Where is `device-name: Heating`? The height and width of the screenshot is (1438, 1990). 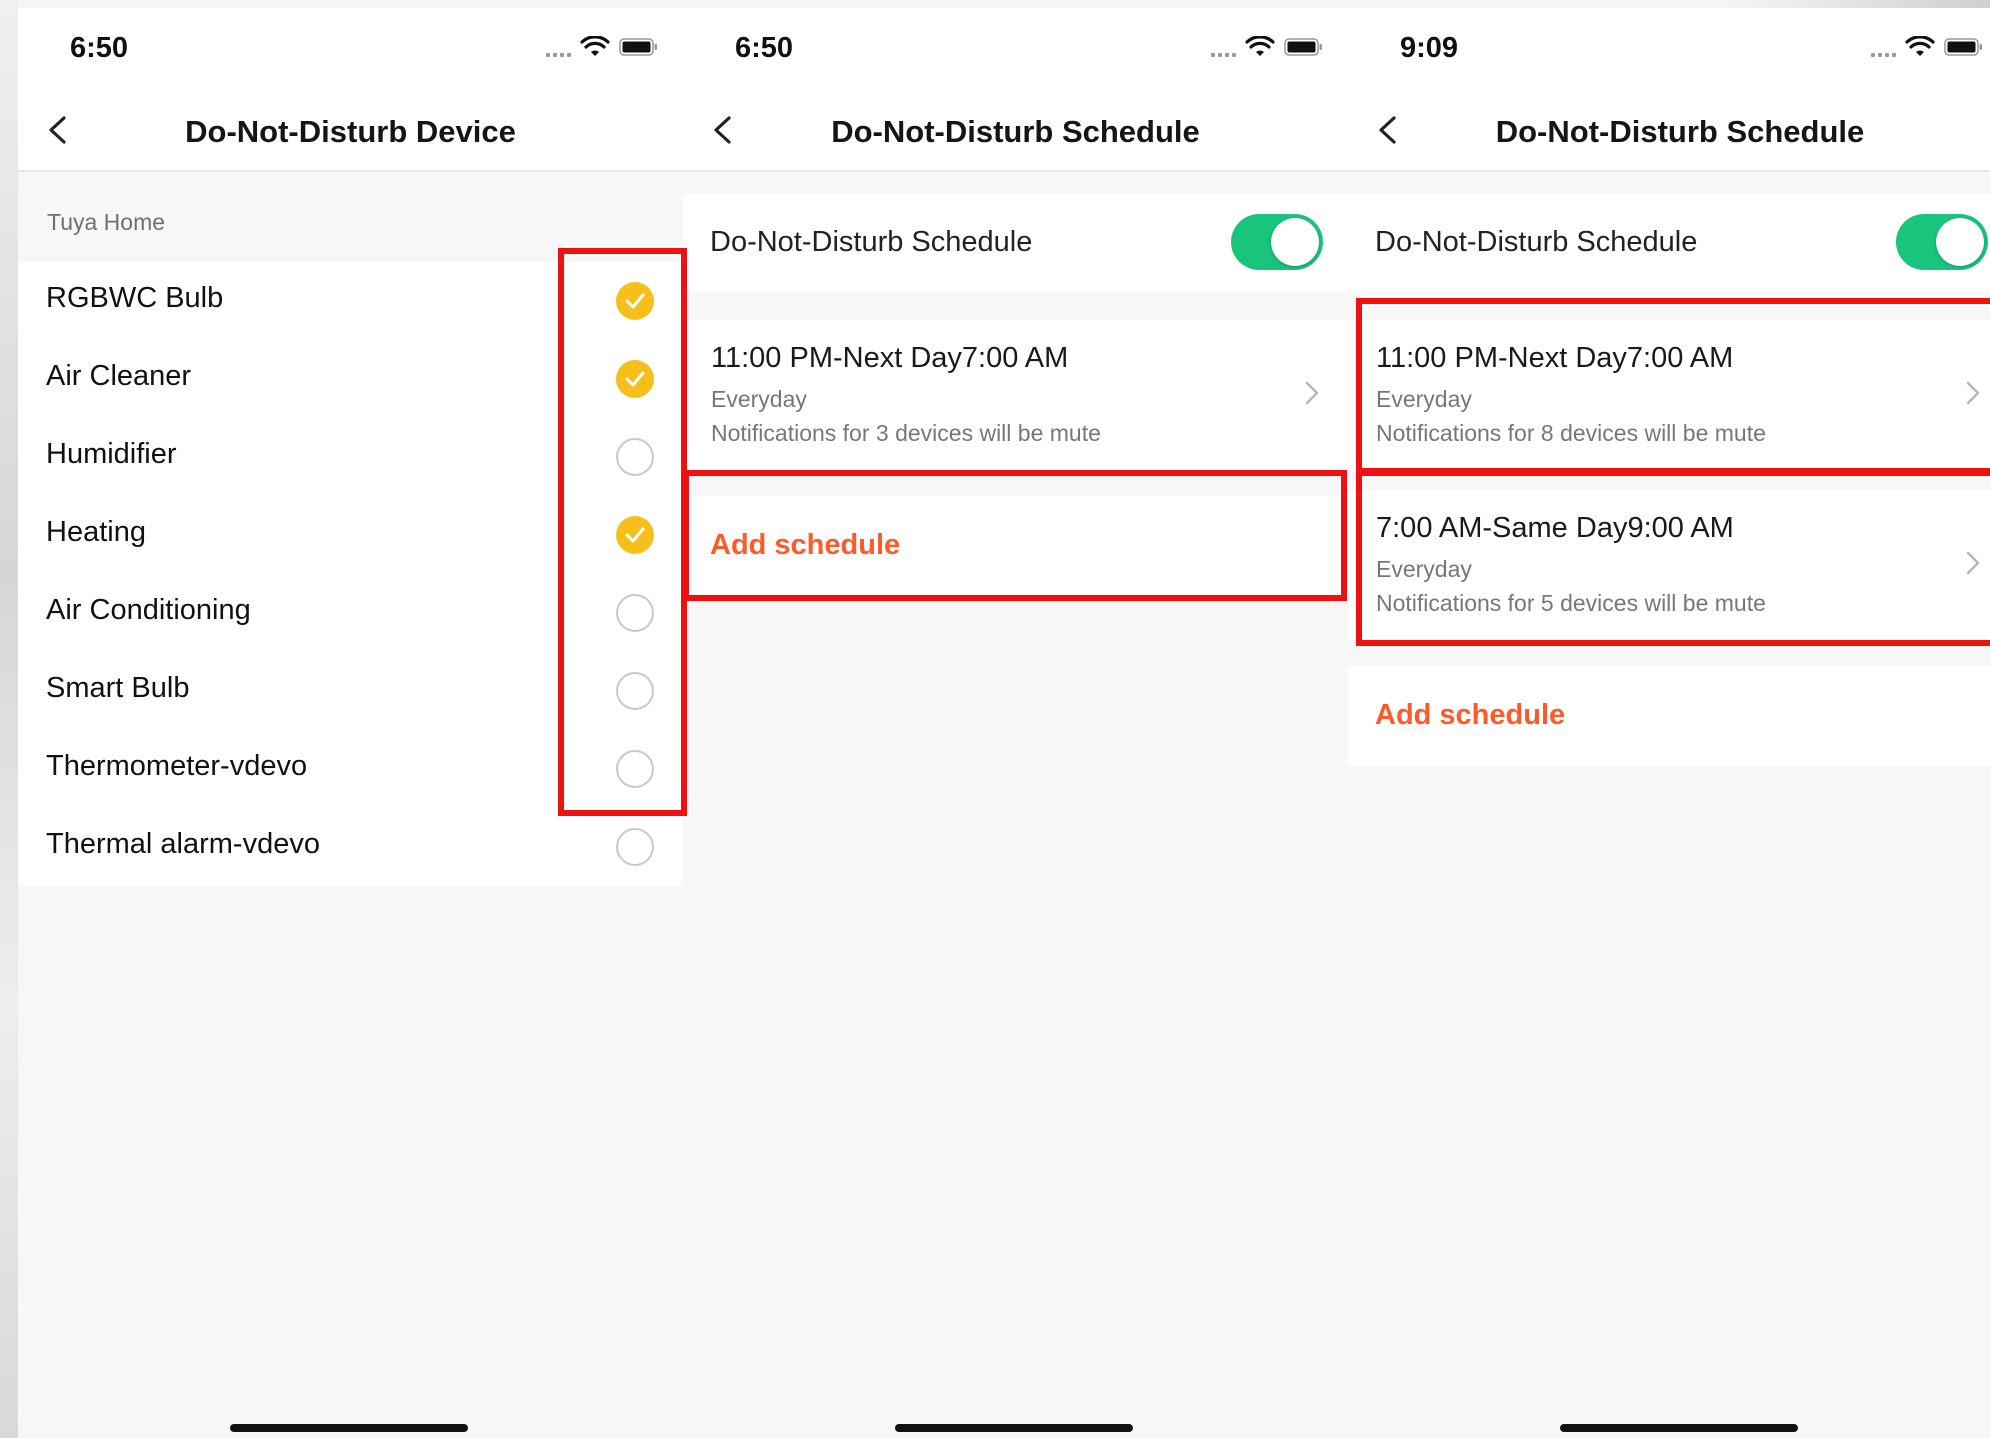
device-name: Heating is located at coordinates (96, 532).